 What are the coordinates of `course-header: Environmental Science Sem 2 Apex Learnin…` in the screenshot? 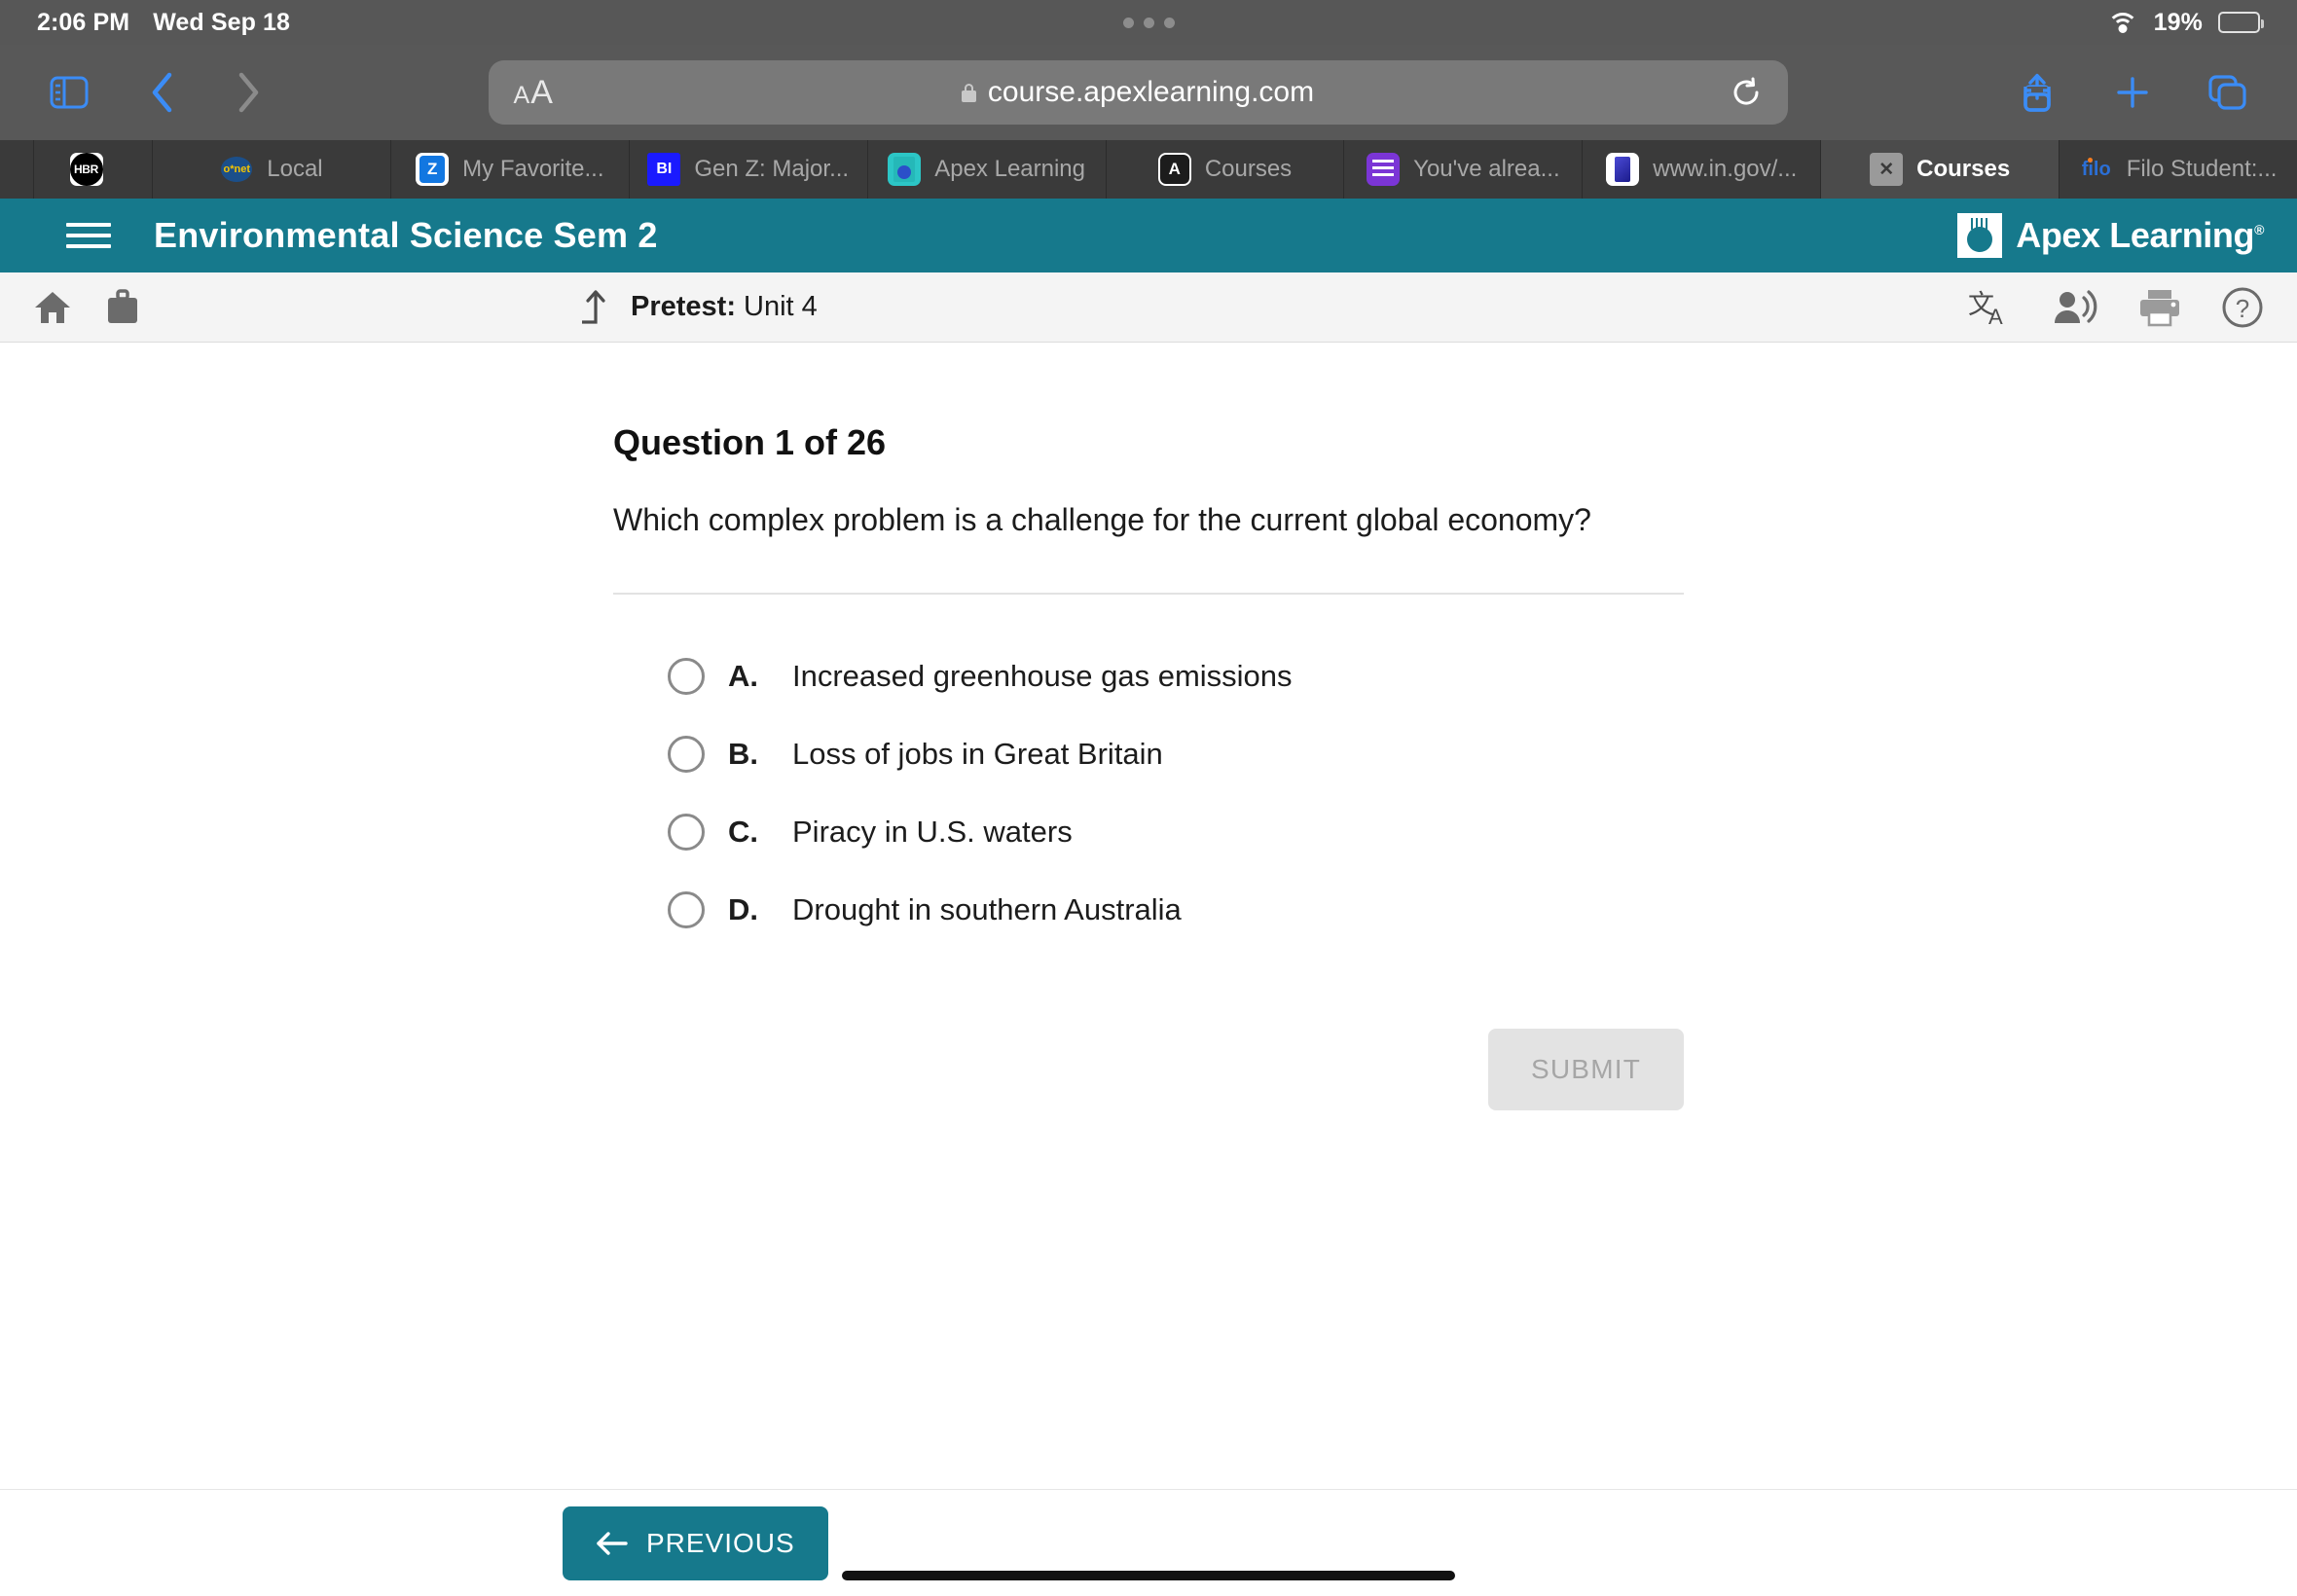 It's located at (1148, 236).